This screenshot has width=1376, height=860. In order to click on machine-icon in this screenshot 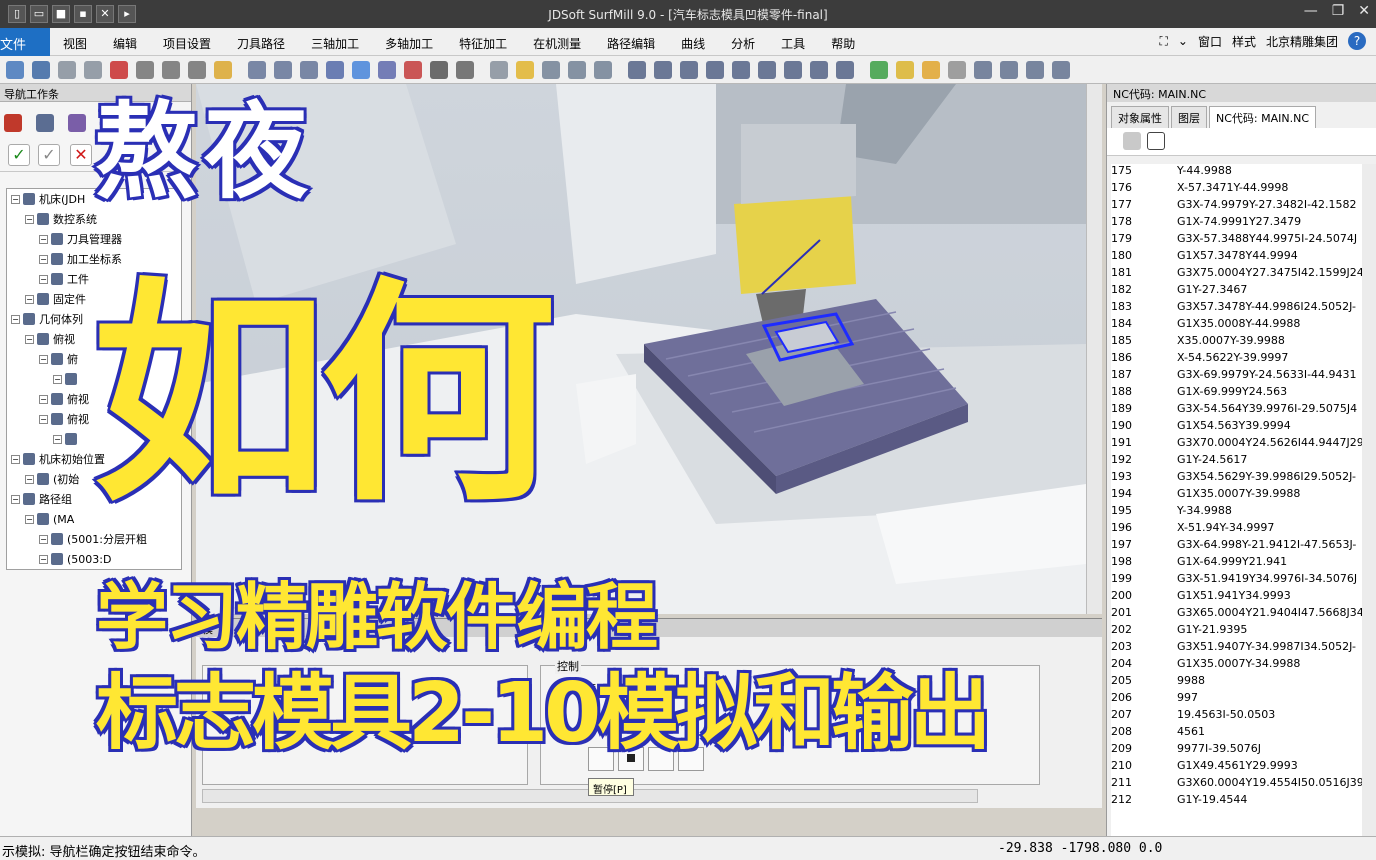, I will do `click(13, 123)`.